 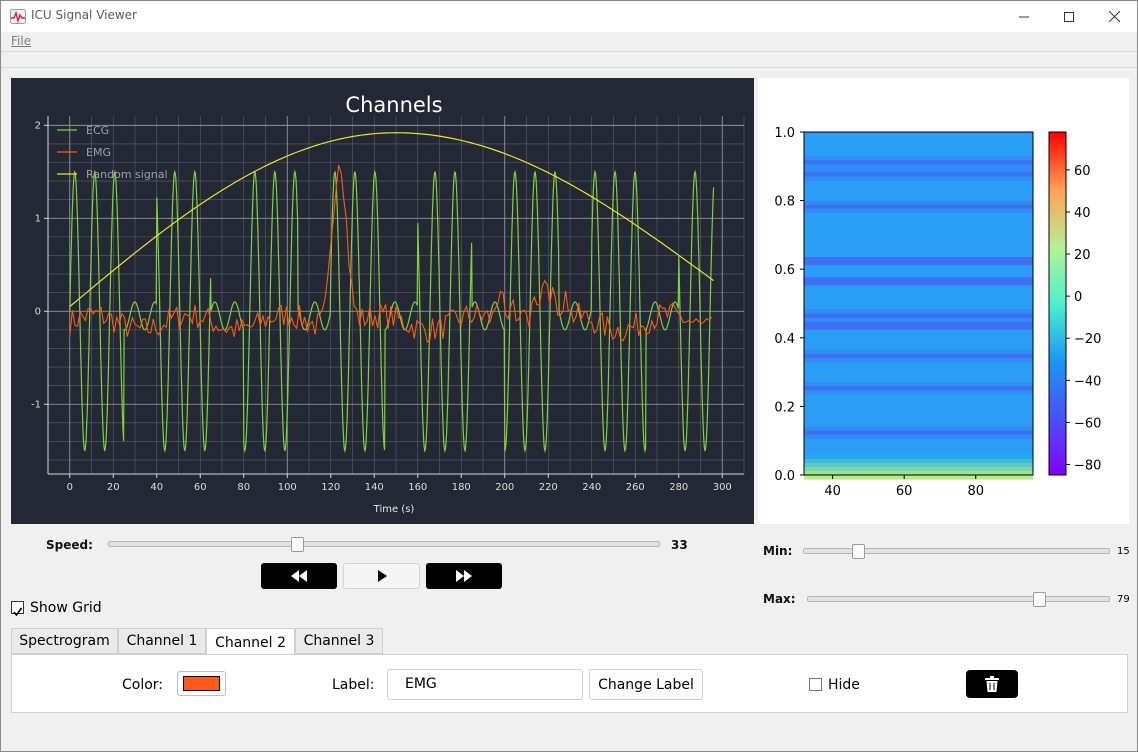 I want to click on y-tick-label: 1, so click(x=38, y=218).